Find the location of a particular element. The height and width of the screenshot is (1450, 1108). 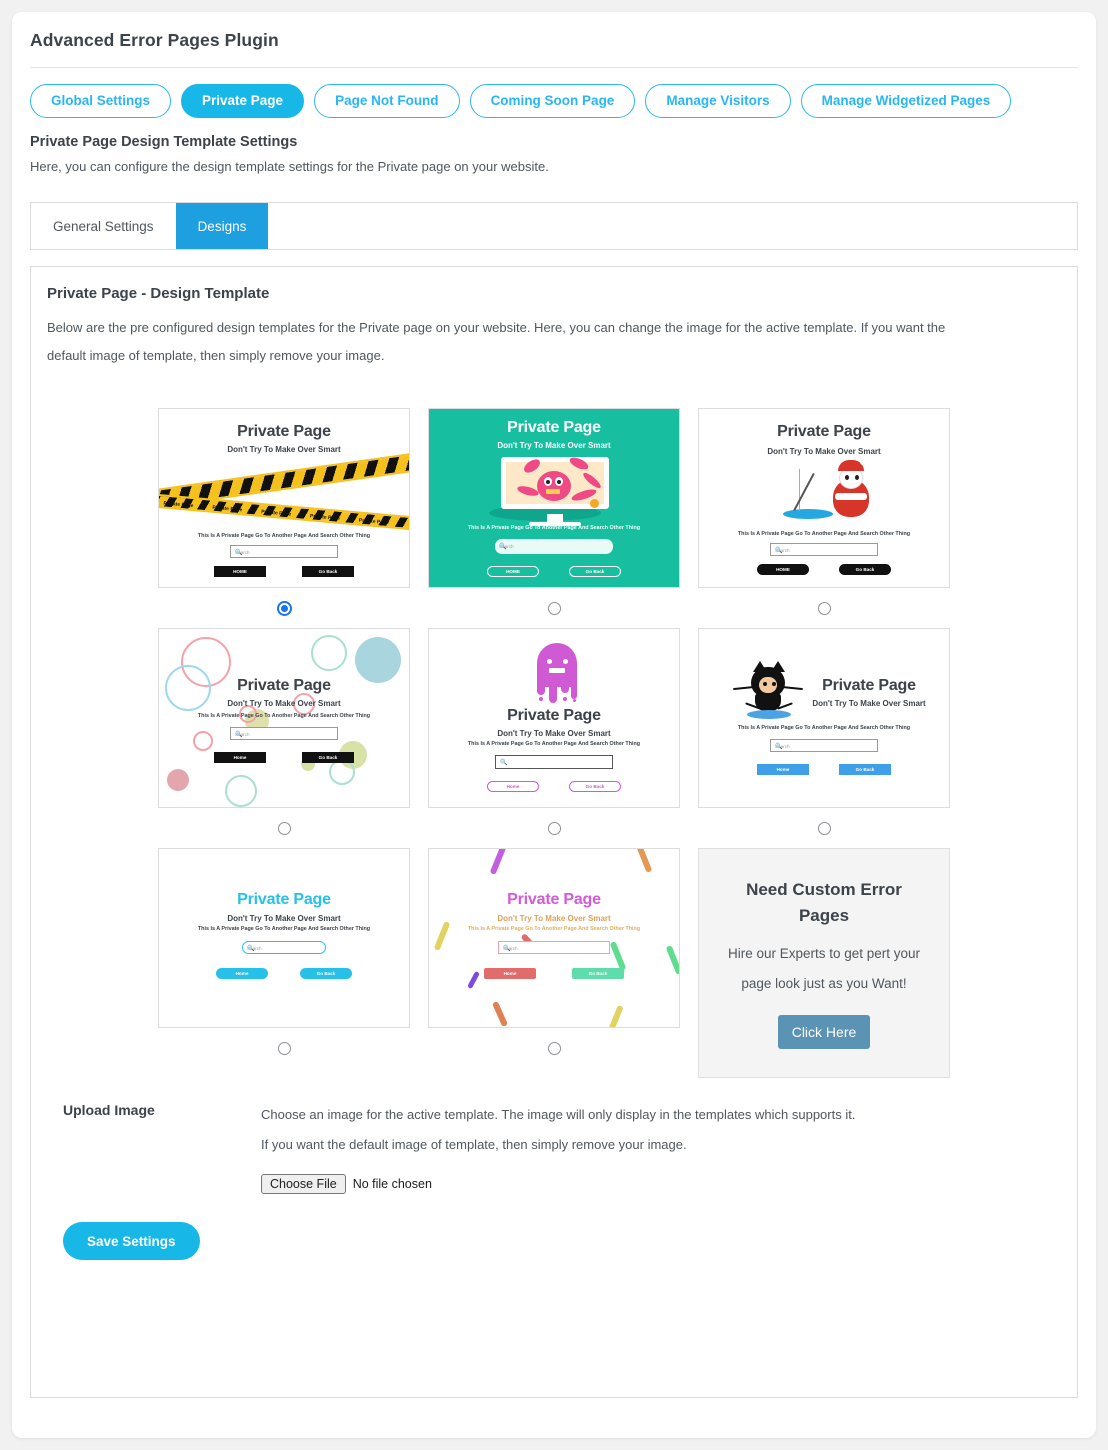

confetti-stroke is located at coordinates (498, 862).